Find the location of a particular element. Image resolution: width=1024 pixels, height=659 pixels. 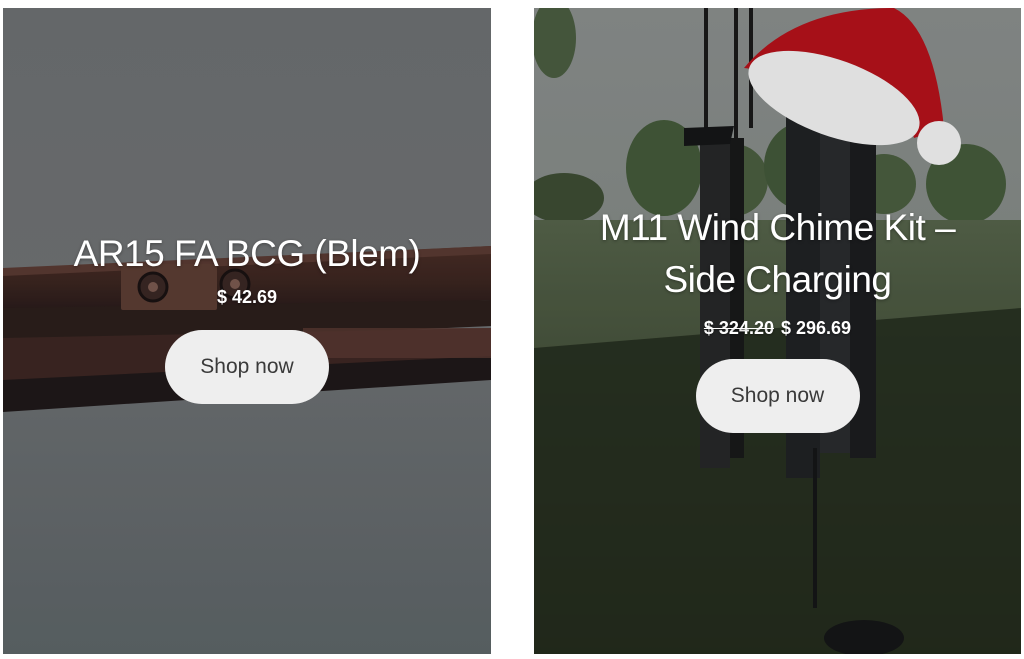

compare-at-price: $ 324.20 is located at coordinates (738, 328).